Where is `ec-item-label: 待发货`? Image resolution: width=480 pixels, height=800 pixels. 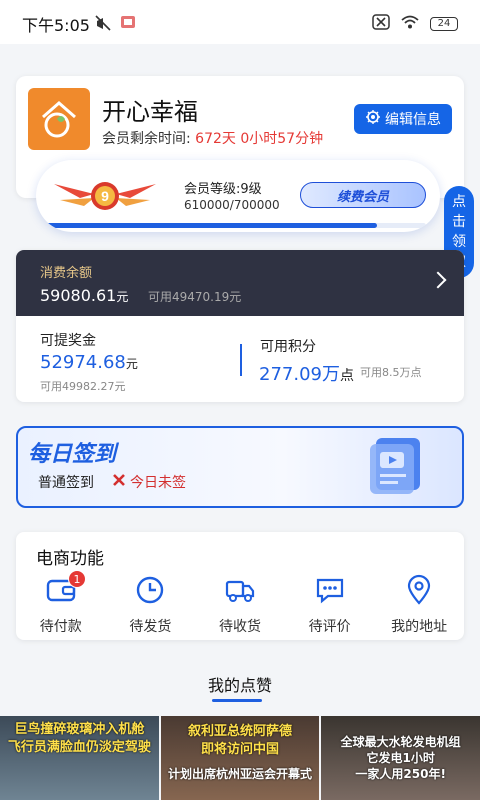 ec-item-label: 待发货 is located at coordinates (150, 627).